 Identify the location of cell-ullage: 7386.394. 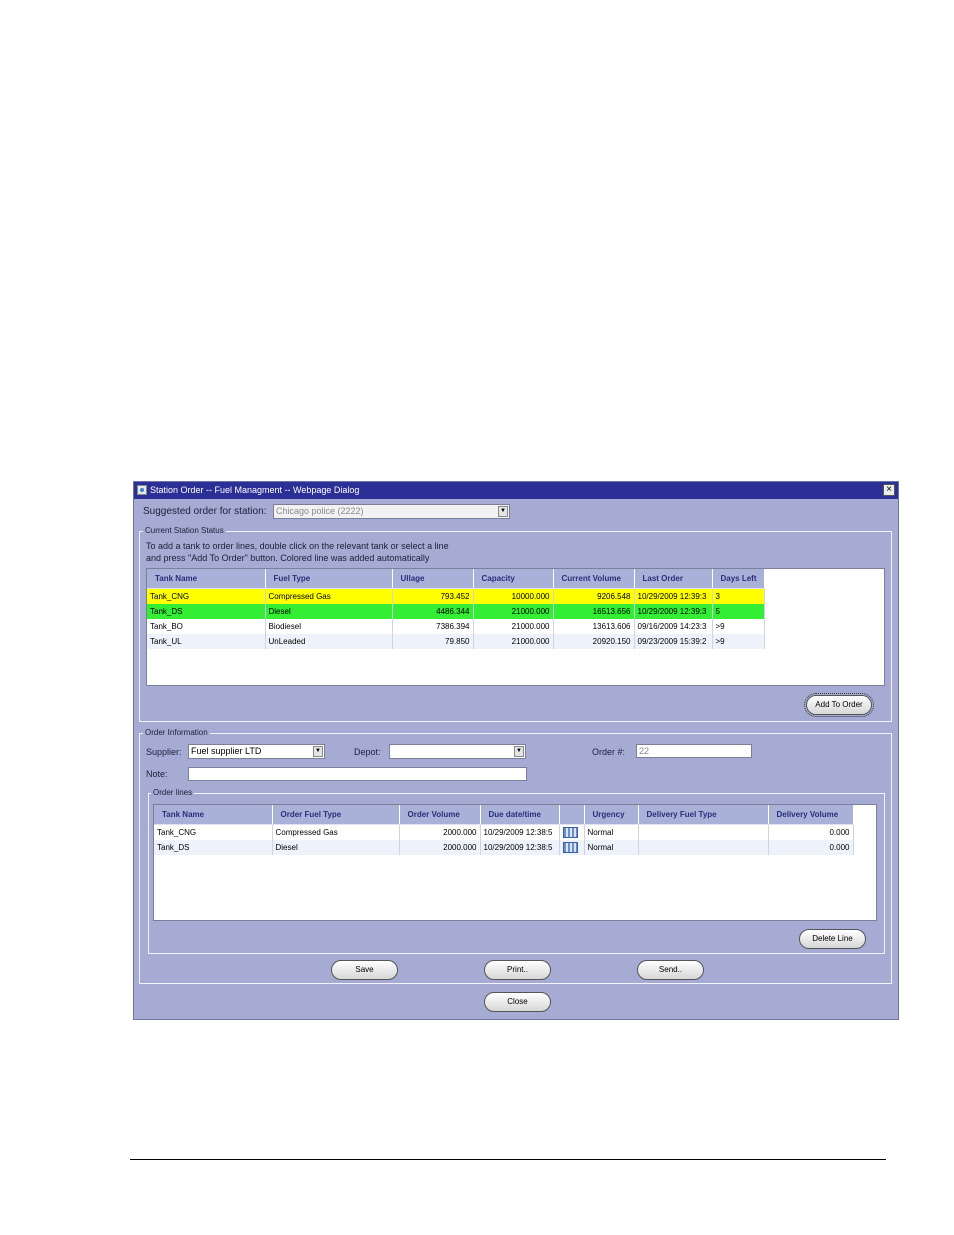
(433, 626).